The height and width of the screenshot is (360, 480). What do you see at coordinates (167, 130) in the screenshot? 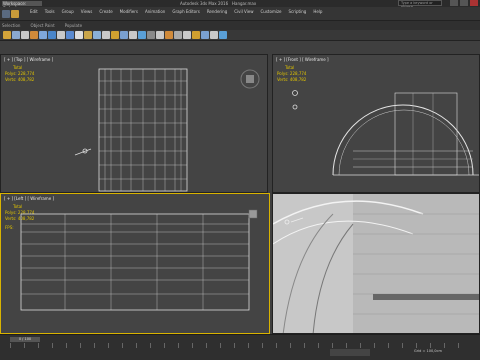
I see `top-view-wireframe` at bounding box center [167, 130].